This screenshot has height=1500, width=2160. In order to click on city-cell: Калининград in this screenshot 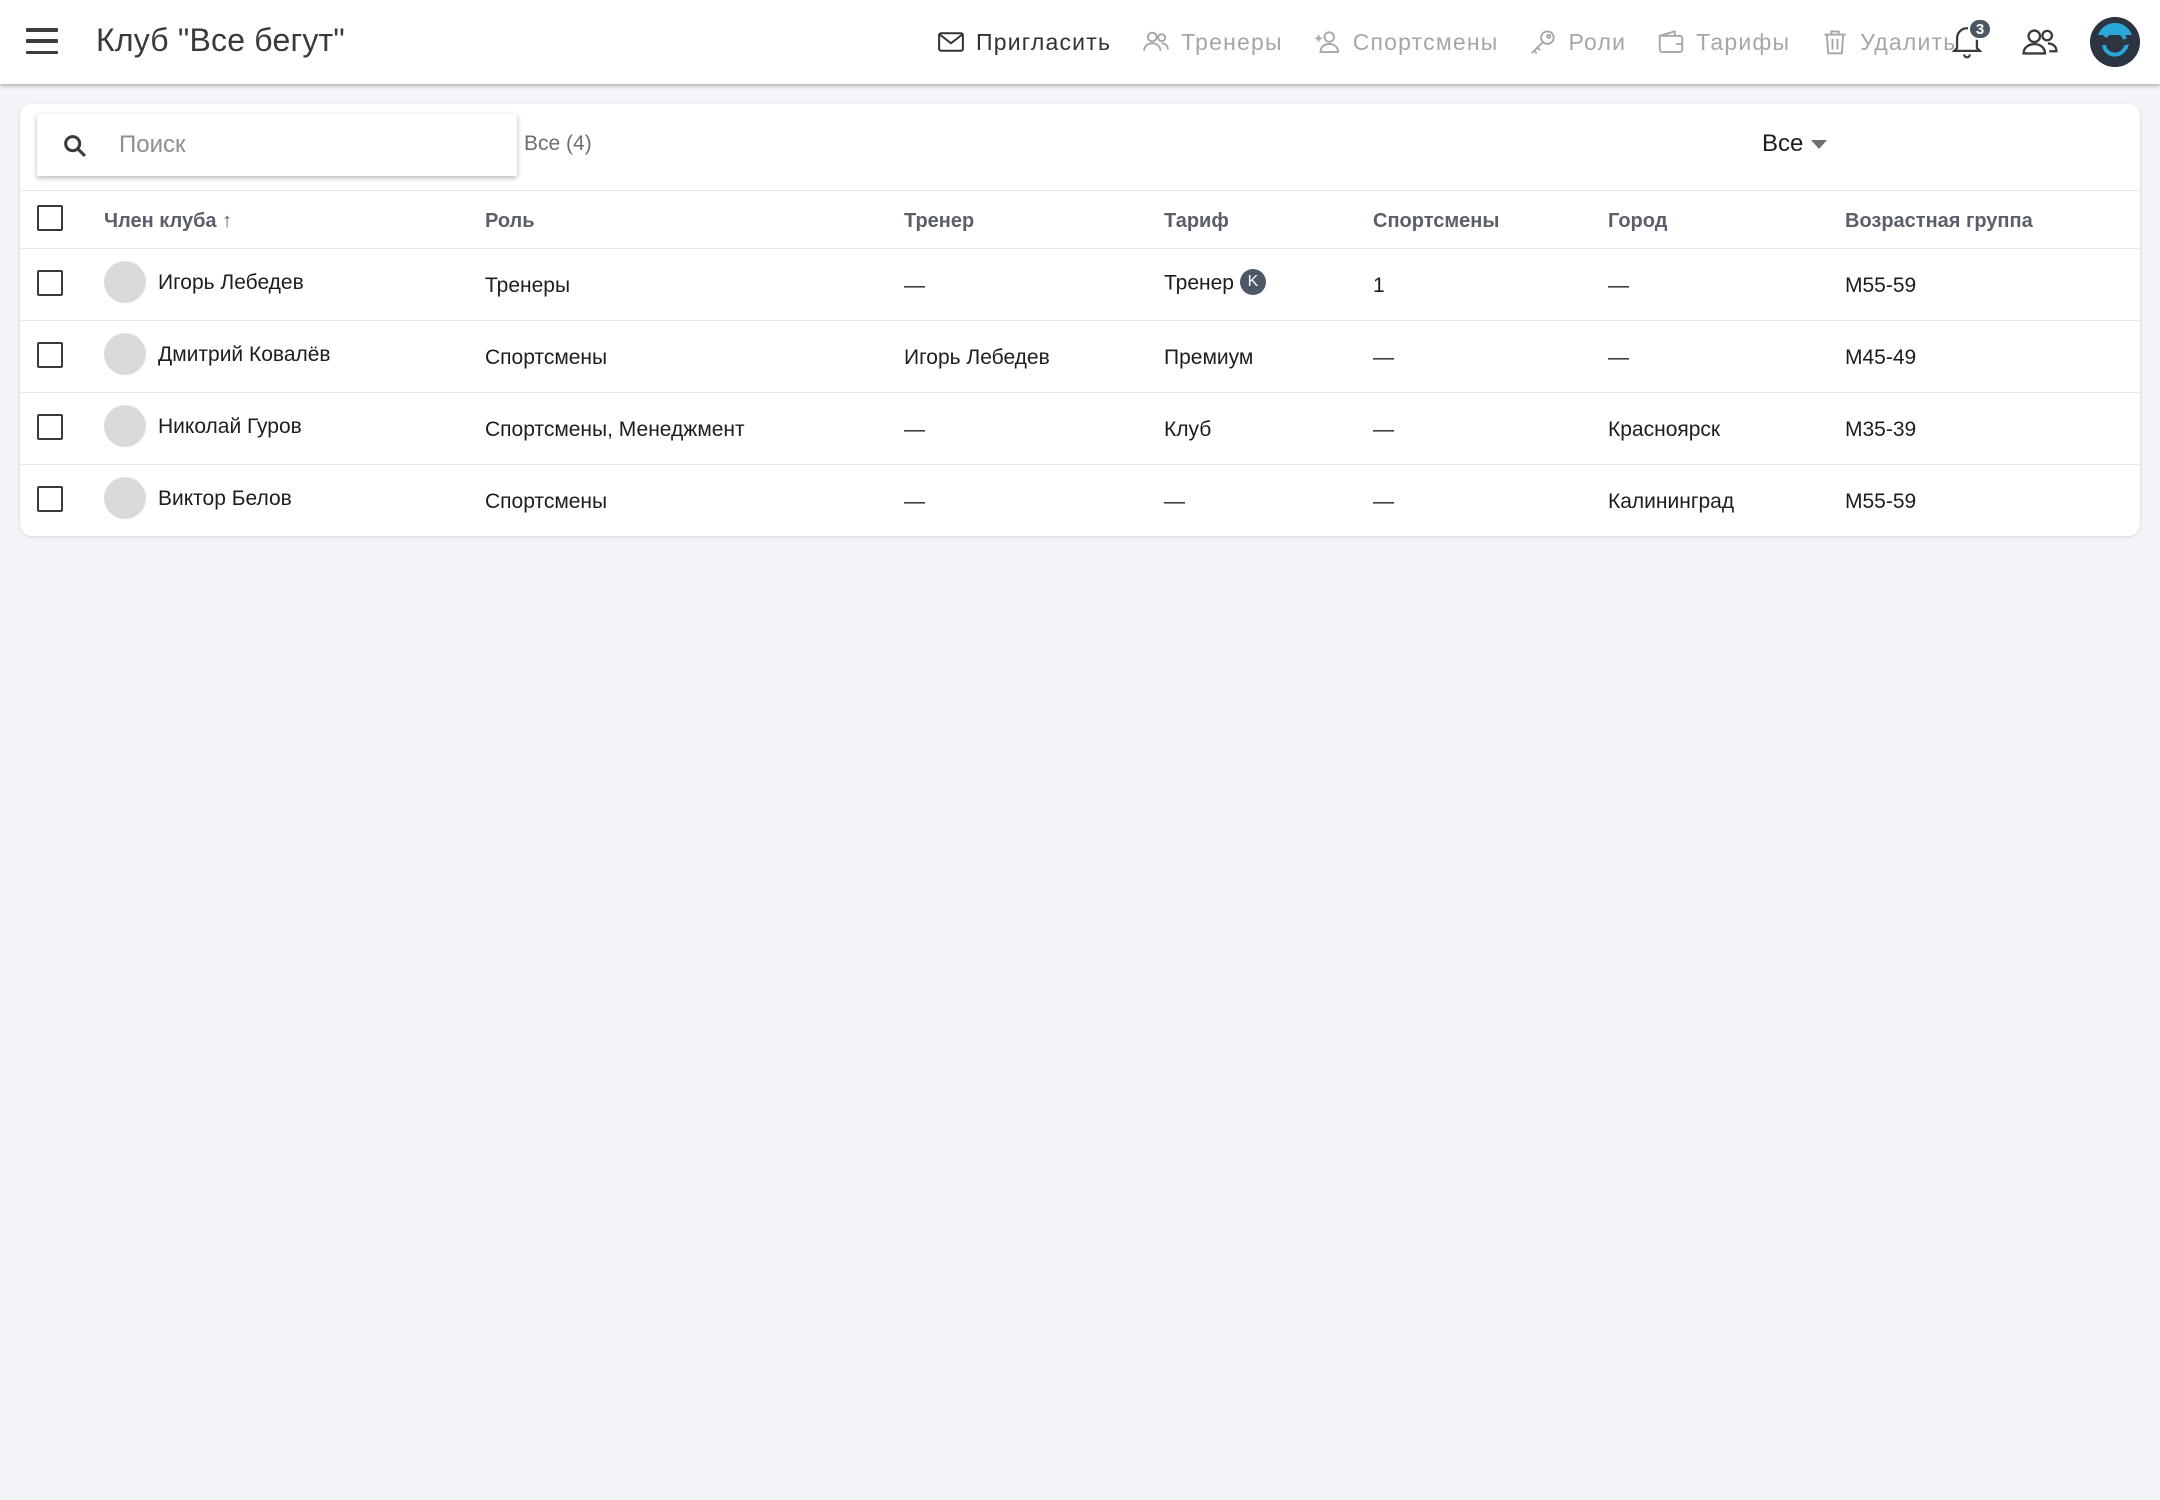, I will do `click(1671, 501)`.